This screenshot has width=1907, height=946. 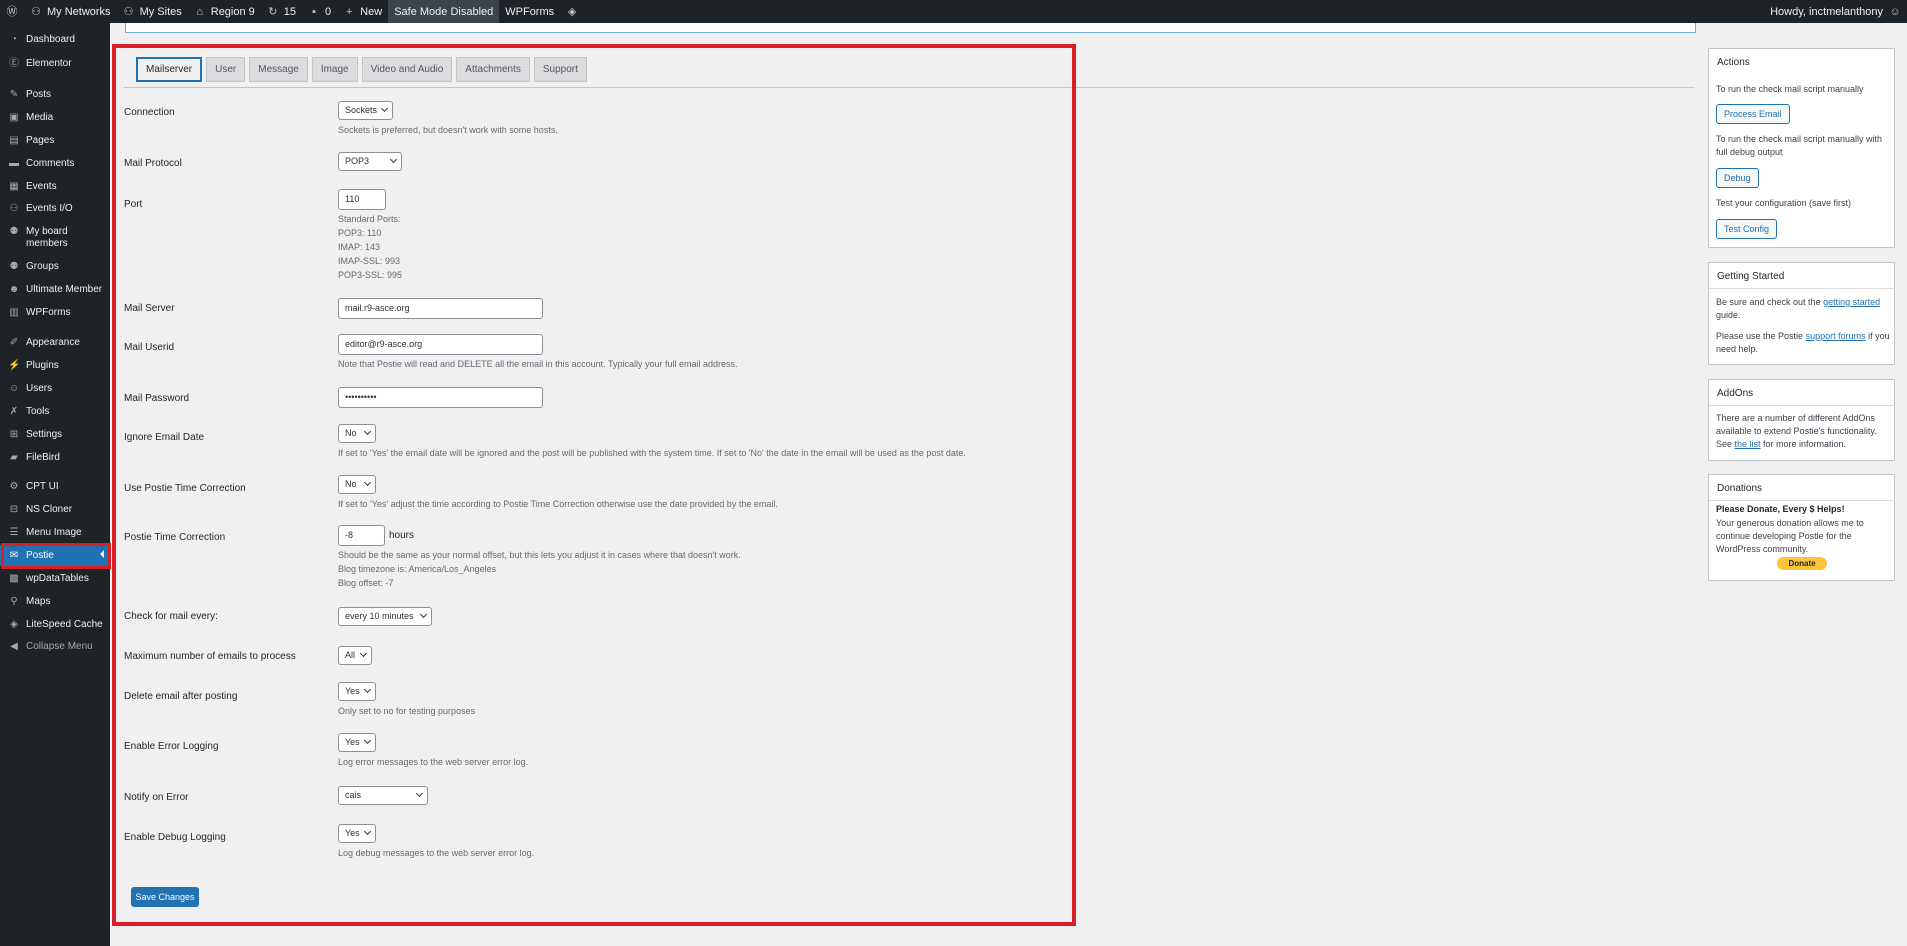 What do you see at coordinates (560, 69) in the screenshot?
I see `tab-support: Support` at bounding box center [560, 69].